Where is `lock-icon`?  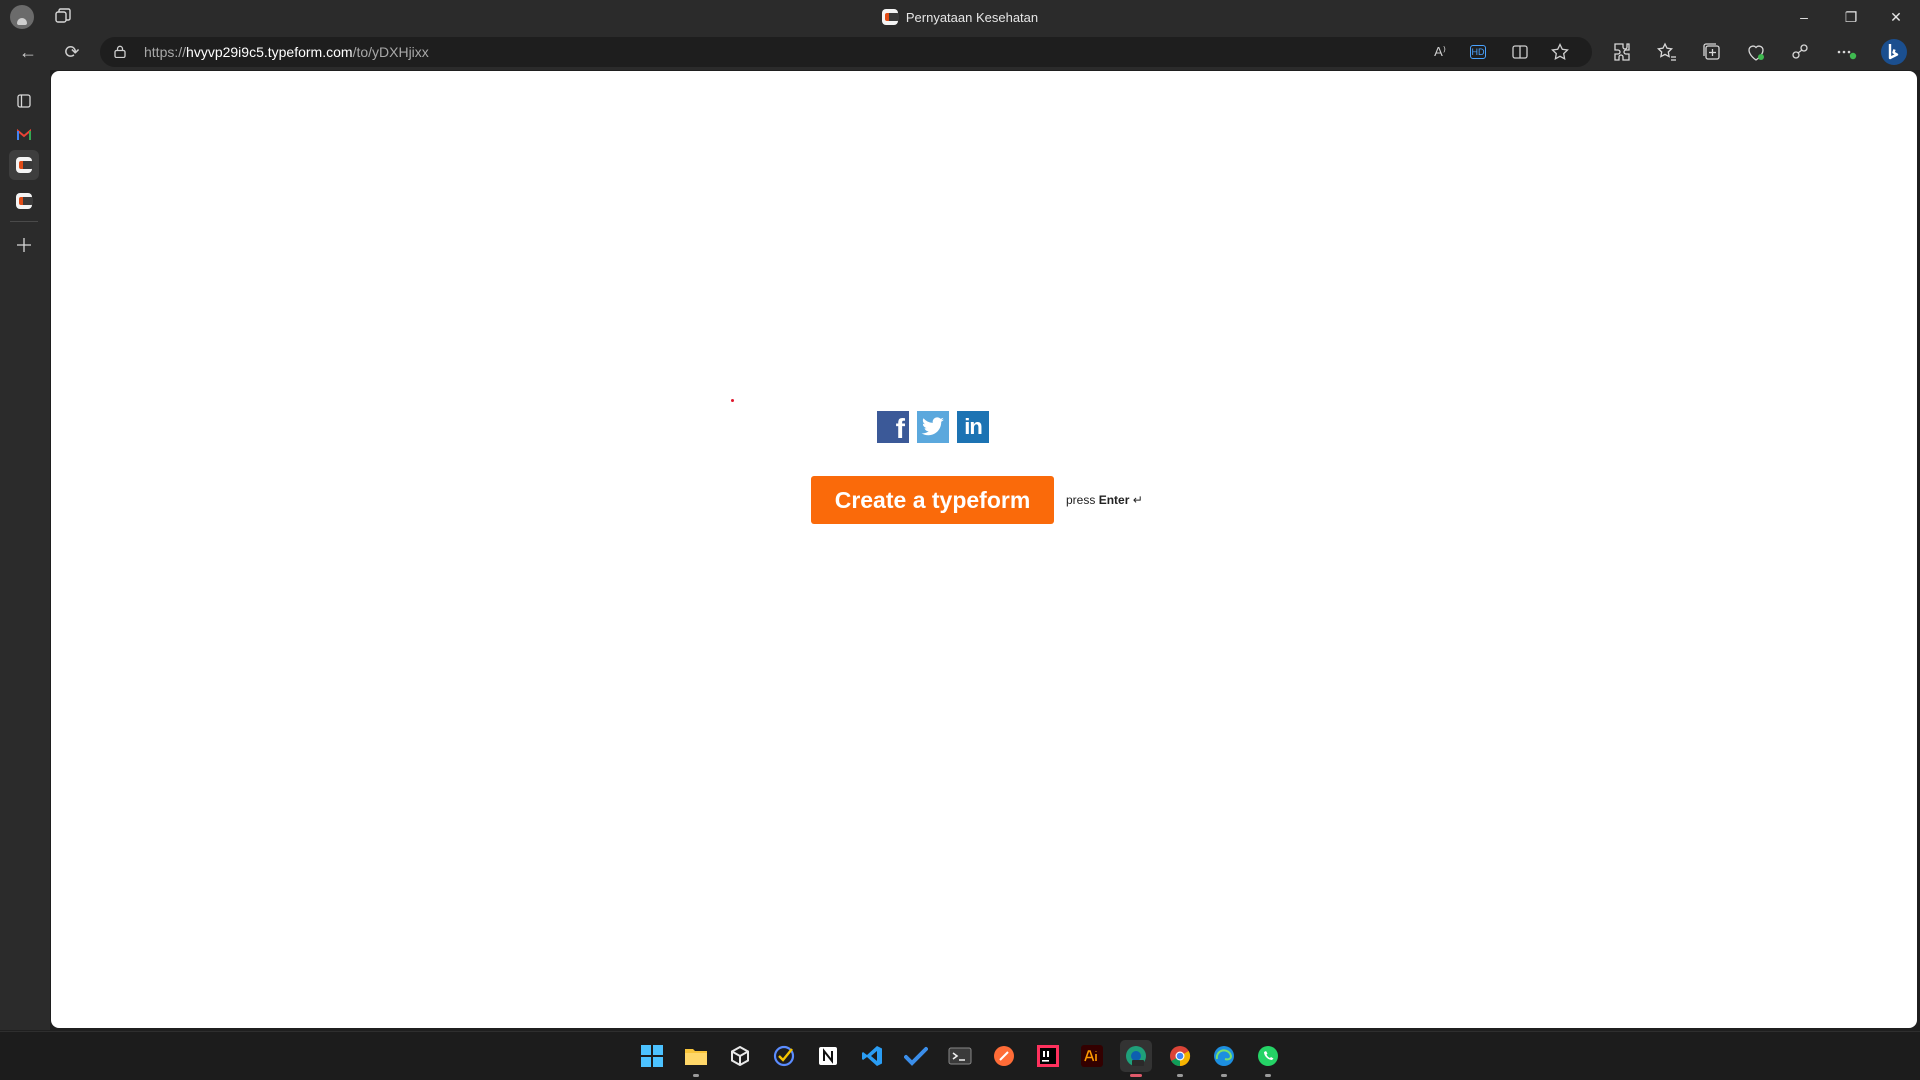 lock-icon is located at coordinates (120, 51).